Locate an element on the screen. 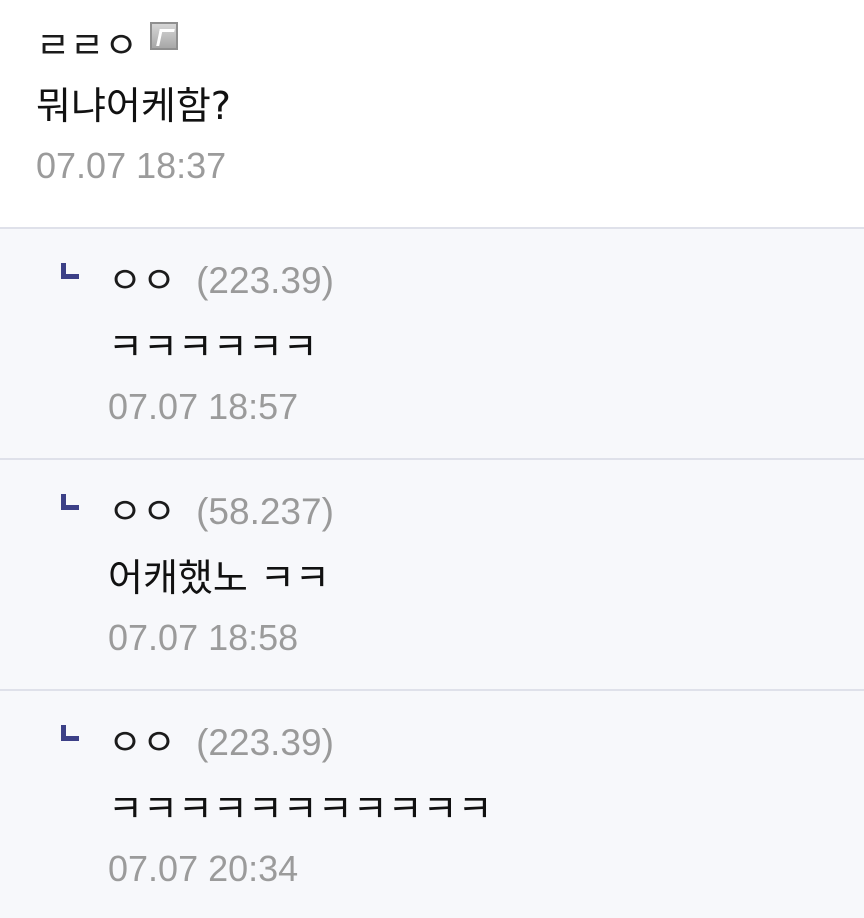  comment-author-row: ㄹㄹㅇ is located at coordinates (450, 46).